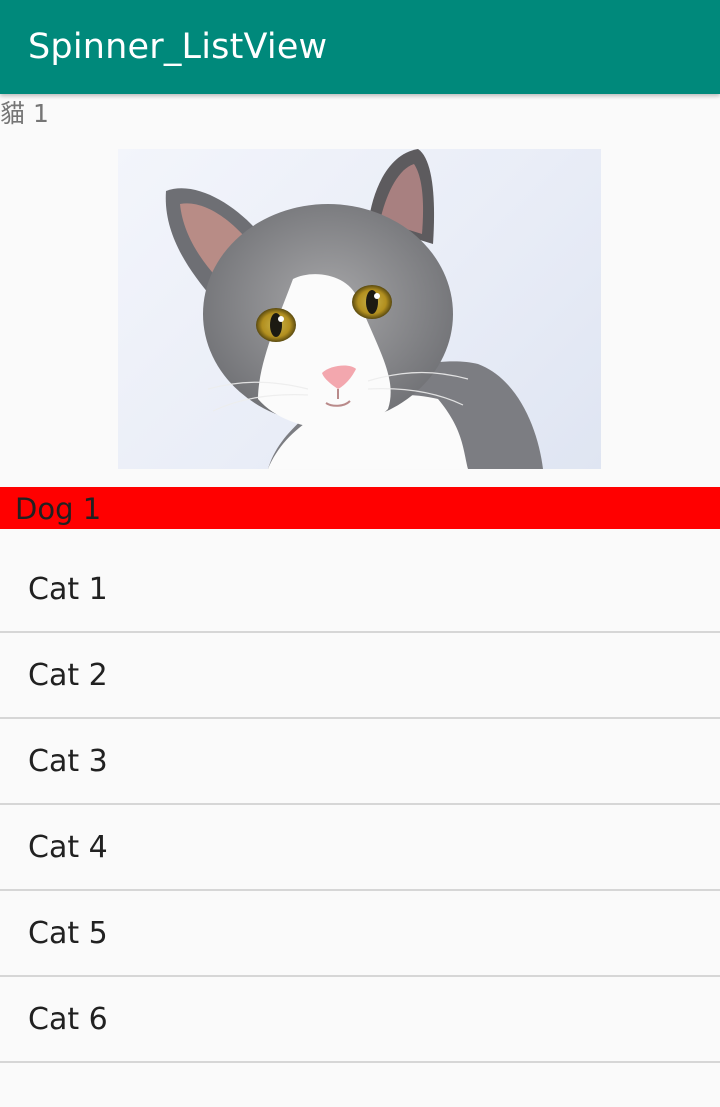 This screenshot has width=720, height=1107. What do you see at coordinates (360, 47) in the screenshot?
I see `app-bar: Spinner_ListView` at bounding box center [360, 47].